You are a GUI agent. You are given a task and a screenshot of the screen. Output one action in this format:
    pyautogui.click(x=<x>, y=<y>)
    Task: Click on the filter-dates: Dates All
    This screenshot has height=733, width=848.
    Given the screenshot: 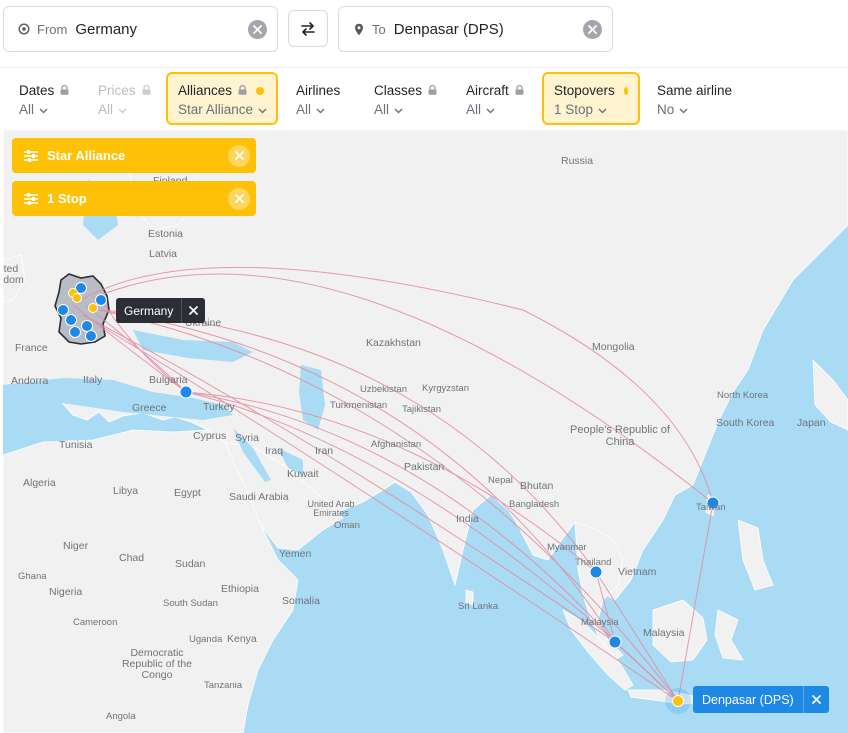 What is the action you would take?
    pyautogui.click(x=44, y=98)
    